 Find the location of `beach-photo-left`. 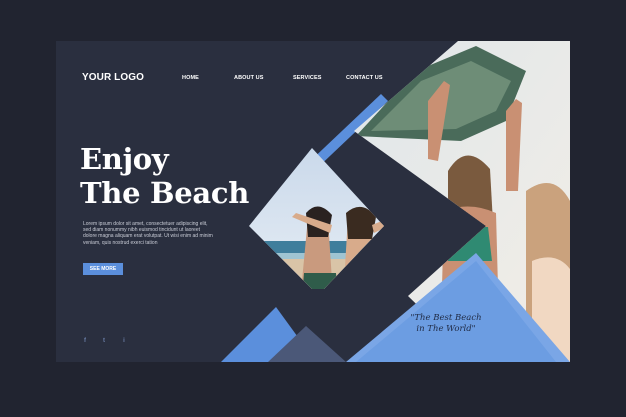

beach-photo-left is located at coordinates (316, 218).